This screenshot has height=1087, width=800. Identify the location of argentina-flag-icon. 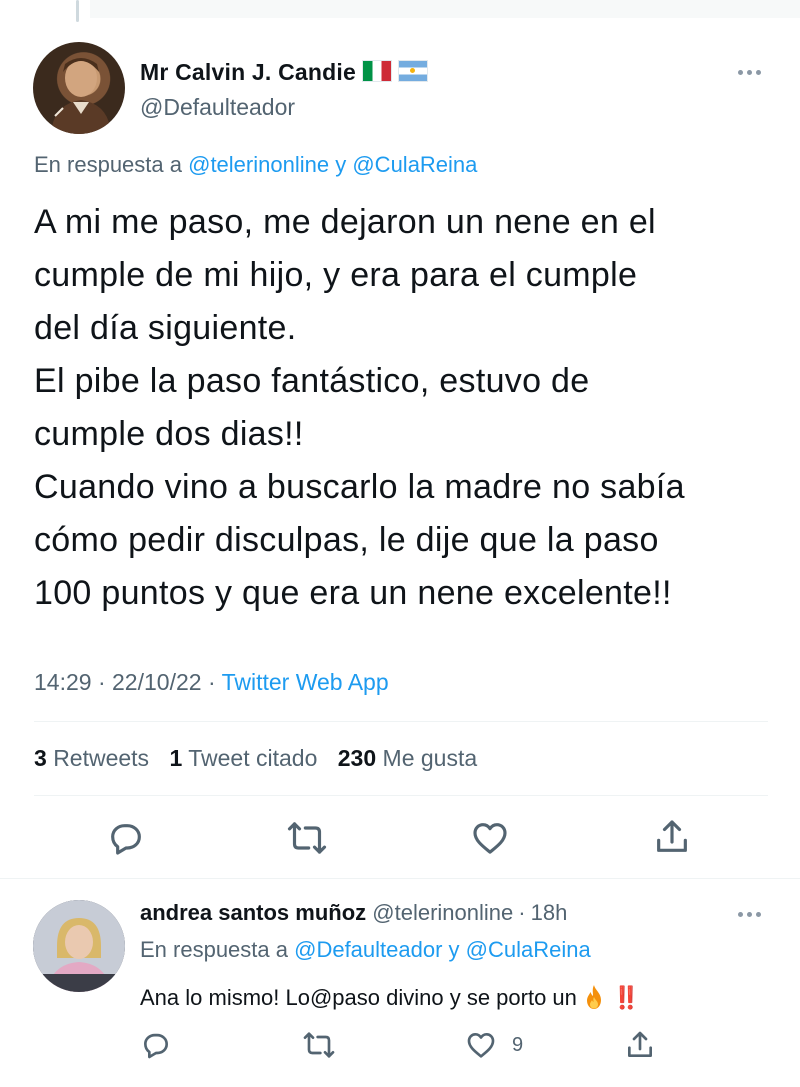
(412, 71).